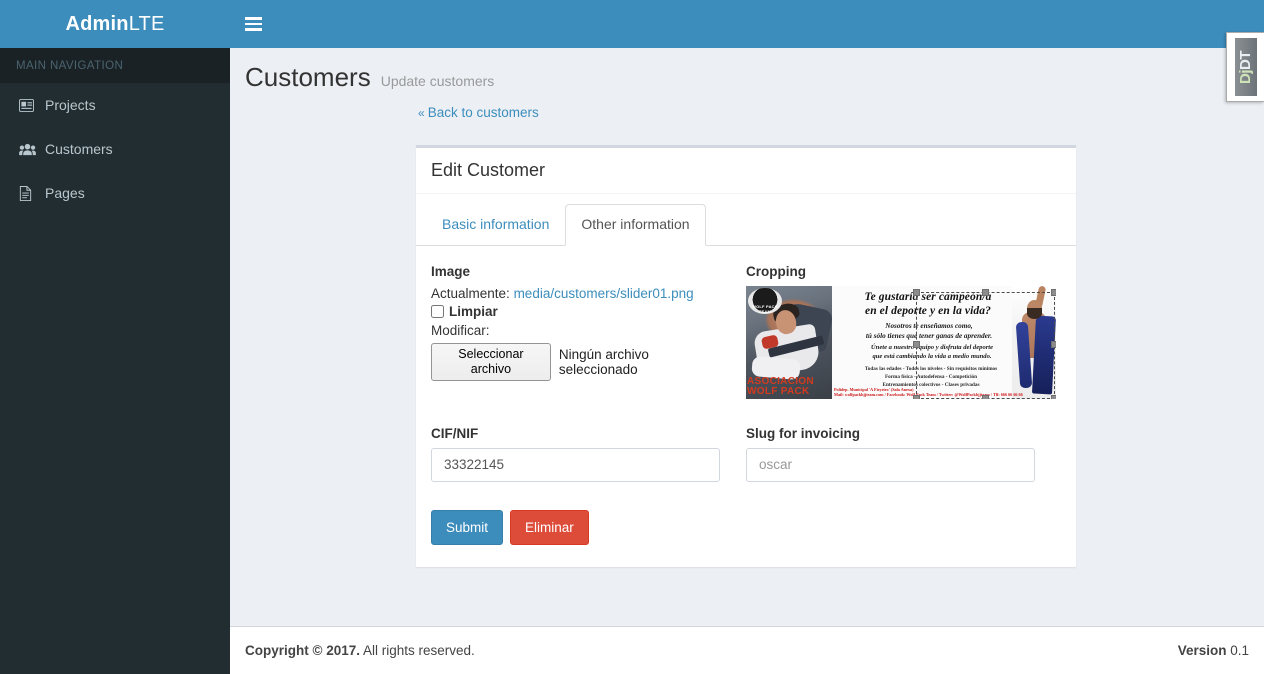 The height and width of the screenshot is (674, 1264). Describe the element at coordinates (604, 293) in the screenshot. I see `current-image-link: media/customers/slider01.png` at that location.